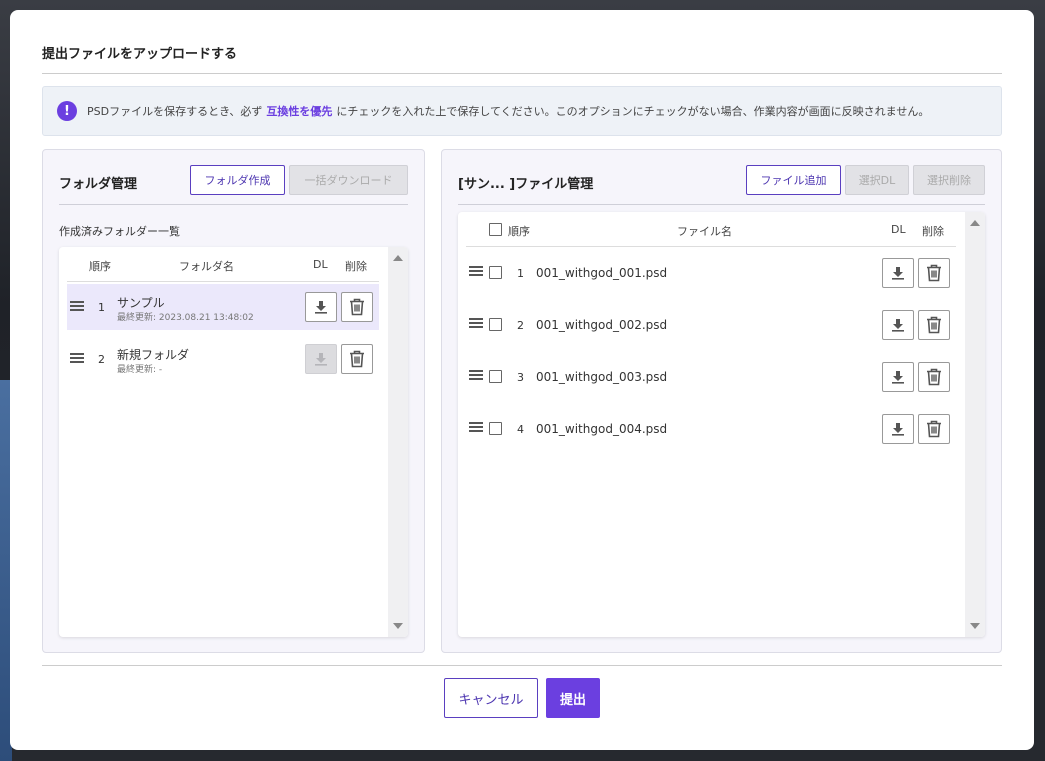 This screenshot has width=1045, height=761. Describe the element at coordinates (522, 73) in the screenshot. I see `title-divider` at that location.